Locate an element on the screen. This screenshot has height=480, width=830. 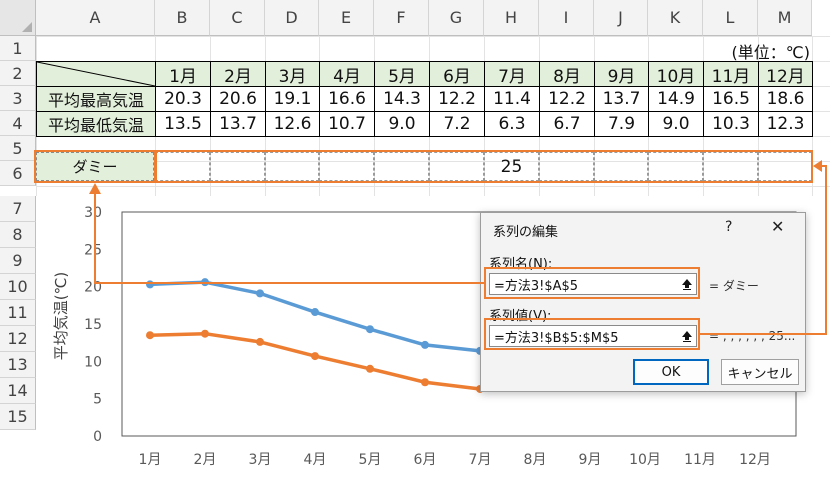
select-all-corner is located at coordinates (18, 18).